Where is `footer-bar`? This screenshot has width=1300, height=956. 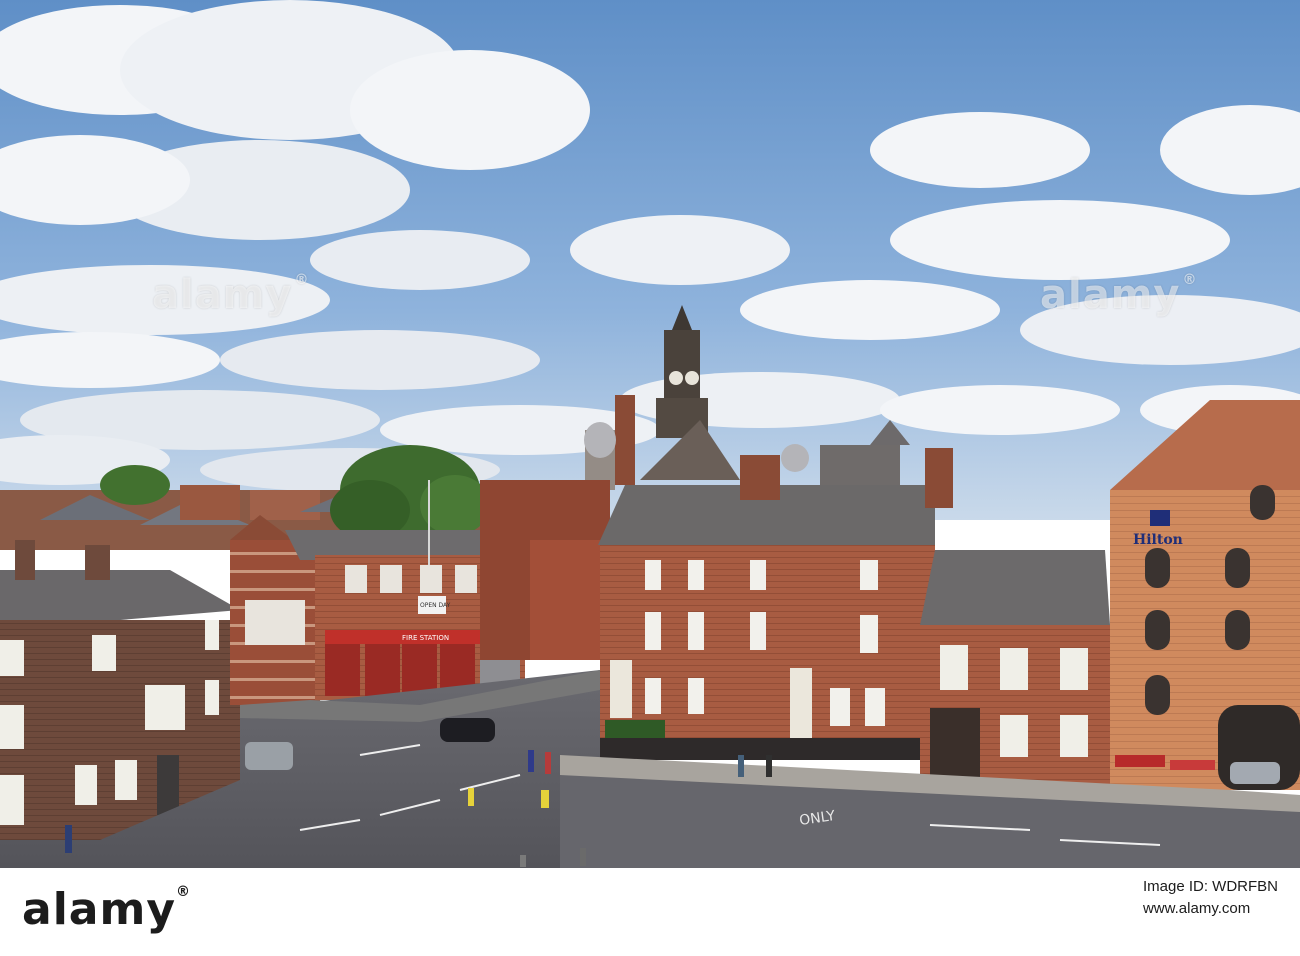
footer-bar is located at coordinates (650, 912).